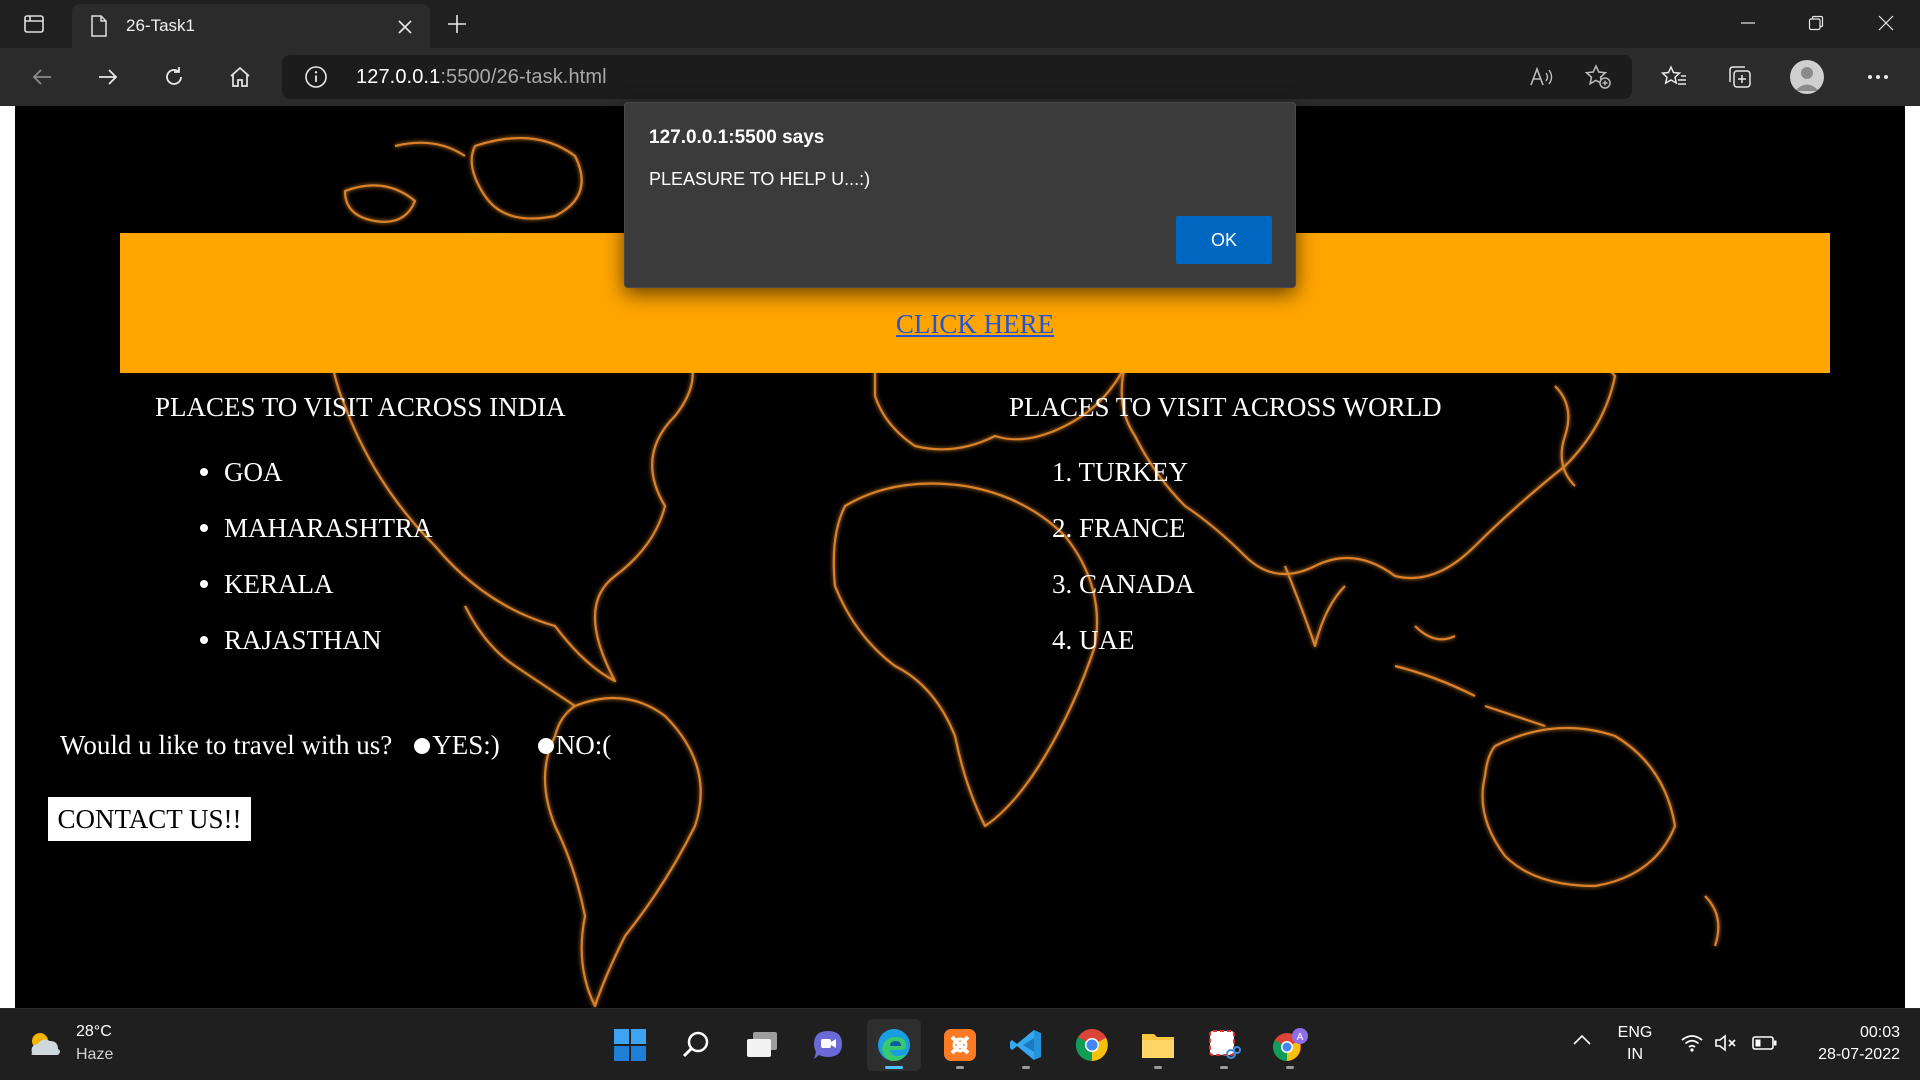 Image resolution: width=1920 pixels, height=1080 pixels. Describe the element at coordinates (1726, 1045) in the screenshot. I see `volume-muted-icon` at that location.